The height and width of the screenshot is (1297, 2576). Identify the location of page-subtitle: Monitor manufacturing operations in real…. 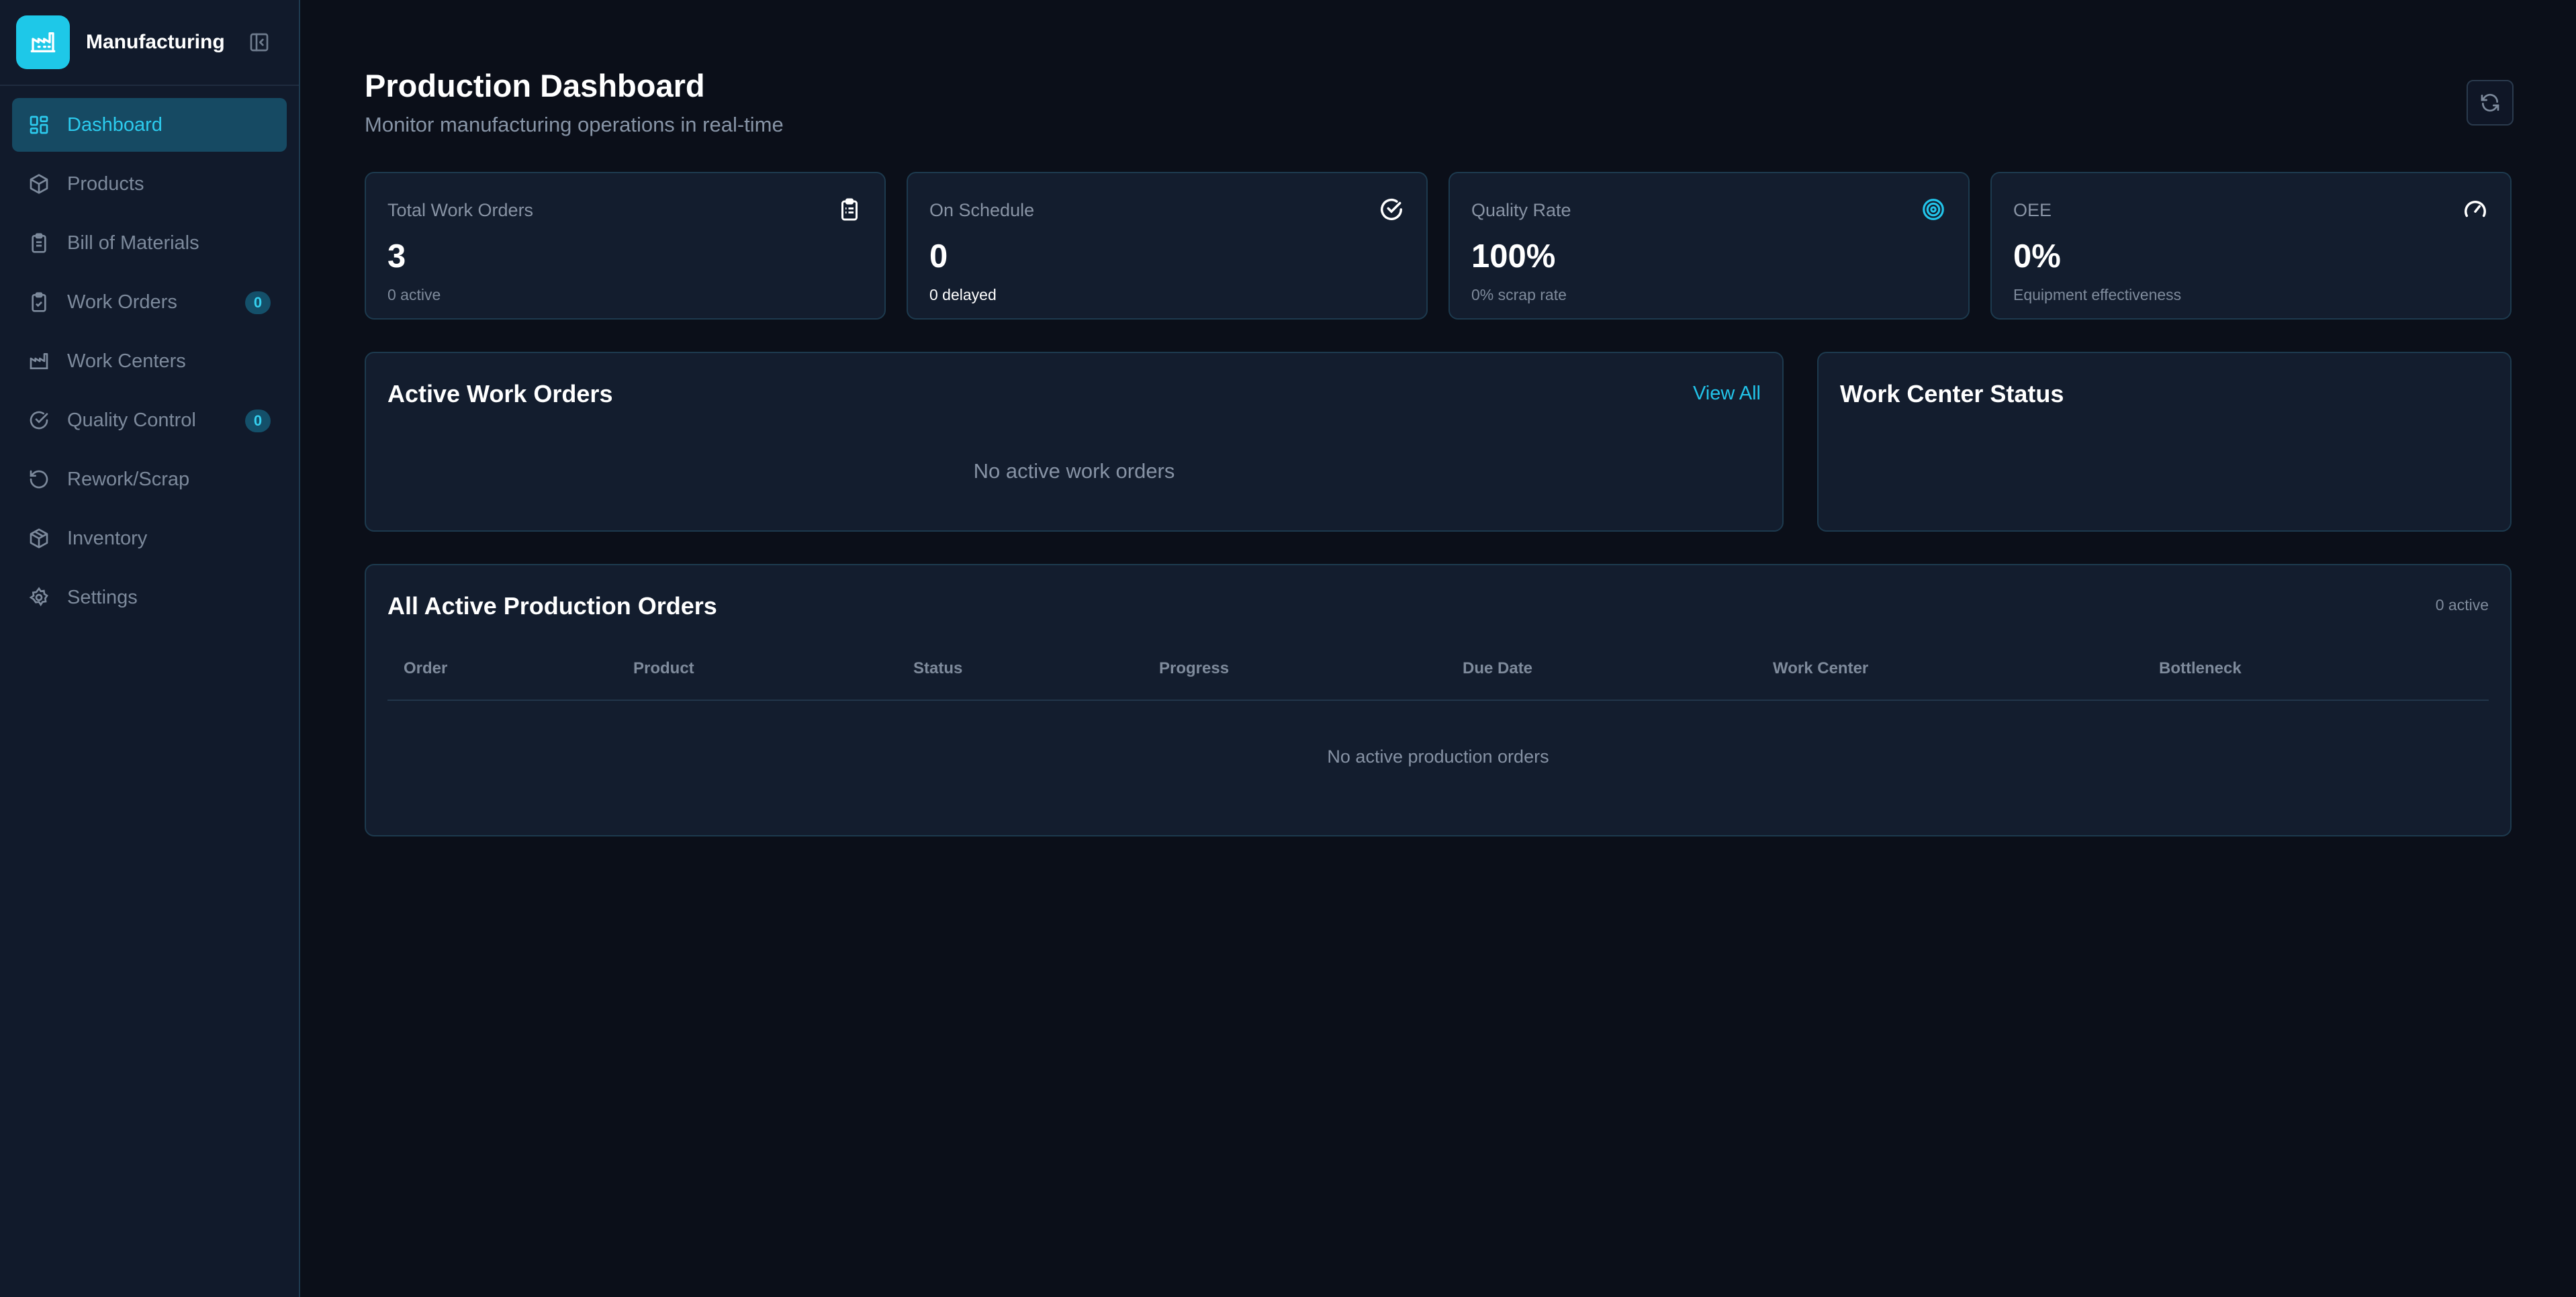
(574, 124).